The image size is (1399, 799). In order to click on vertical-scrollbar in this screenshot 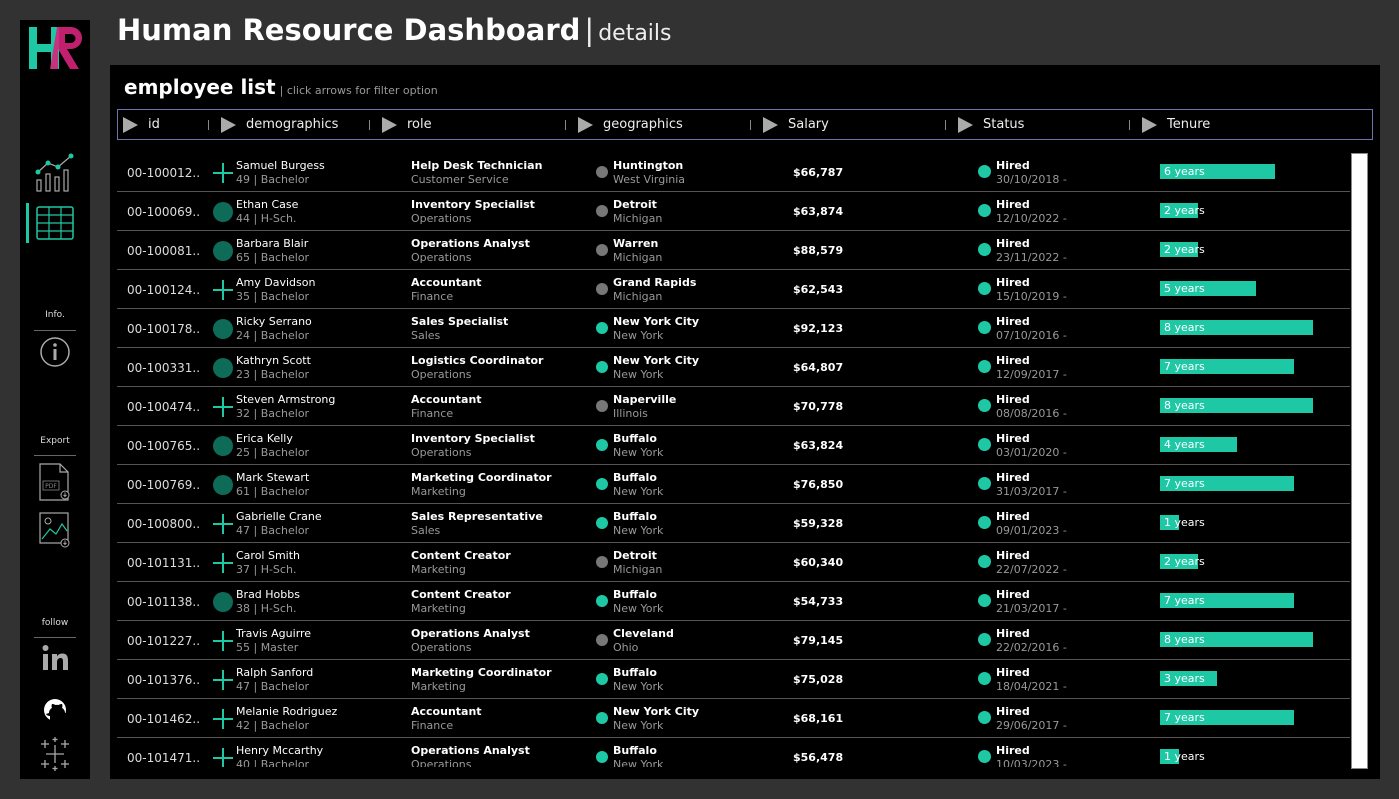, I will do `click(1359, 461)`.